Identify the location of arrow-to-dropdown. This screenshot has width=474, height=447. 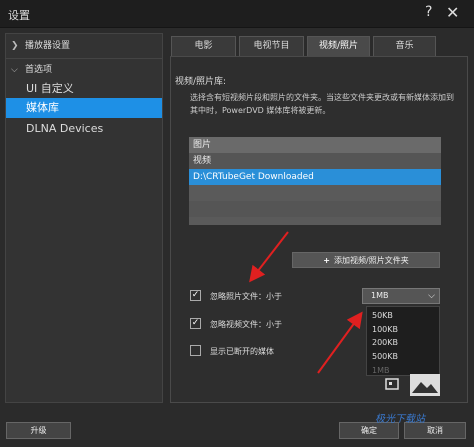
(340, 342).